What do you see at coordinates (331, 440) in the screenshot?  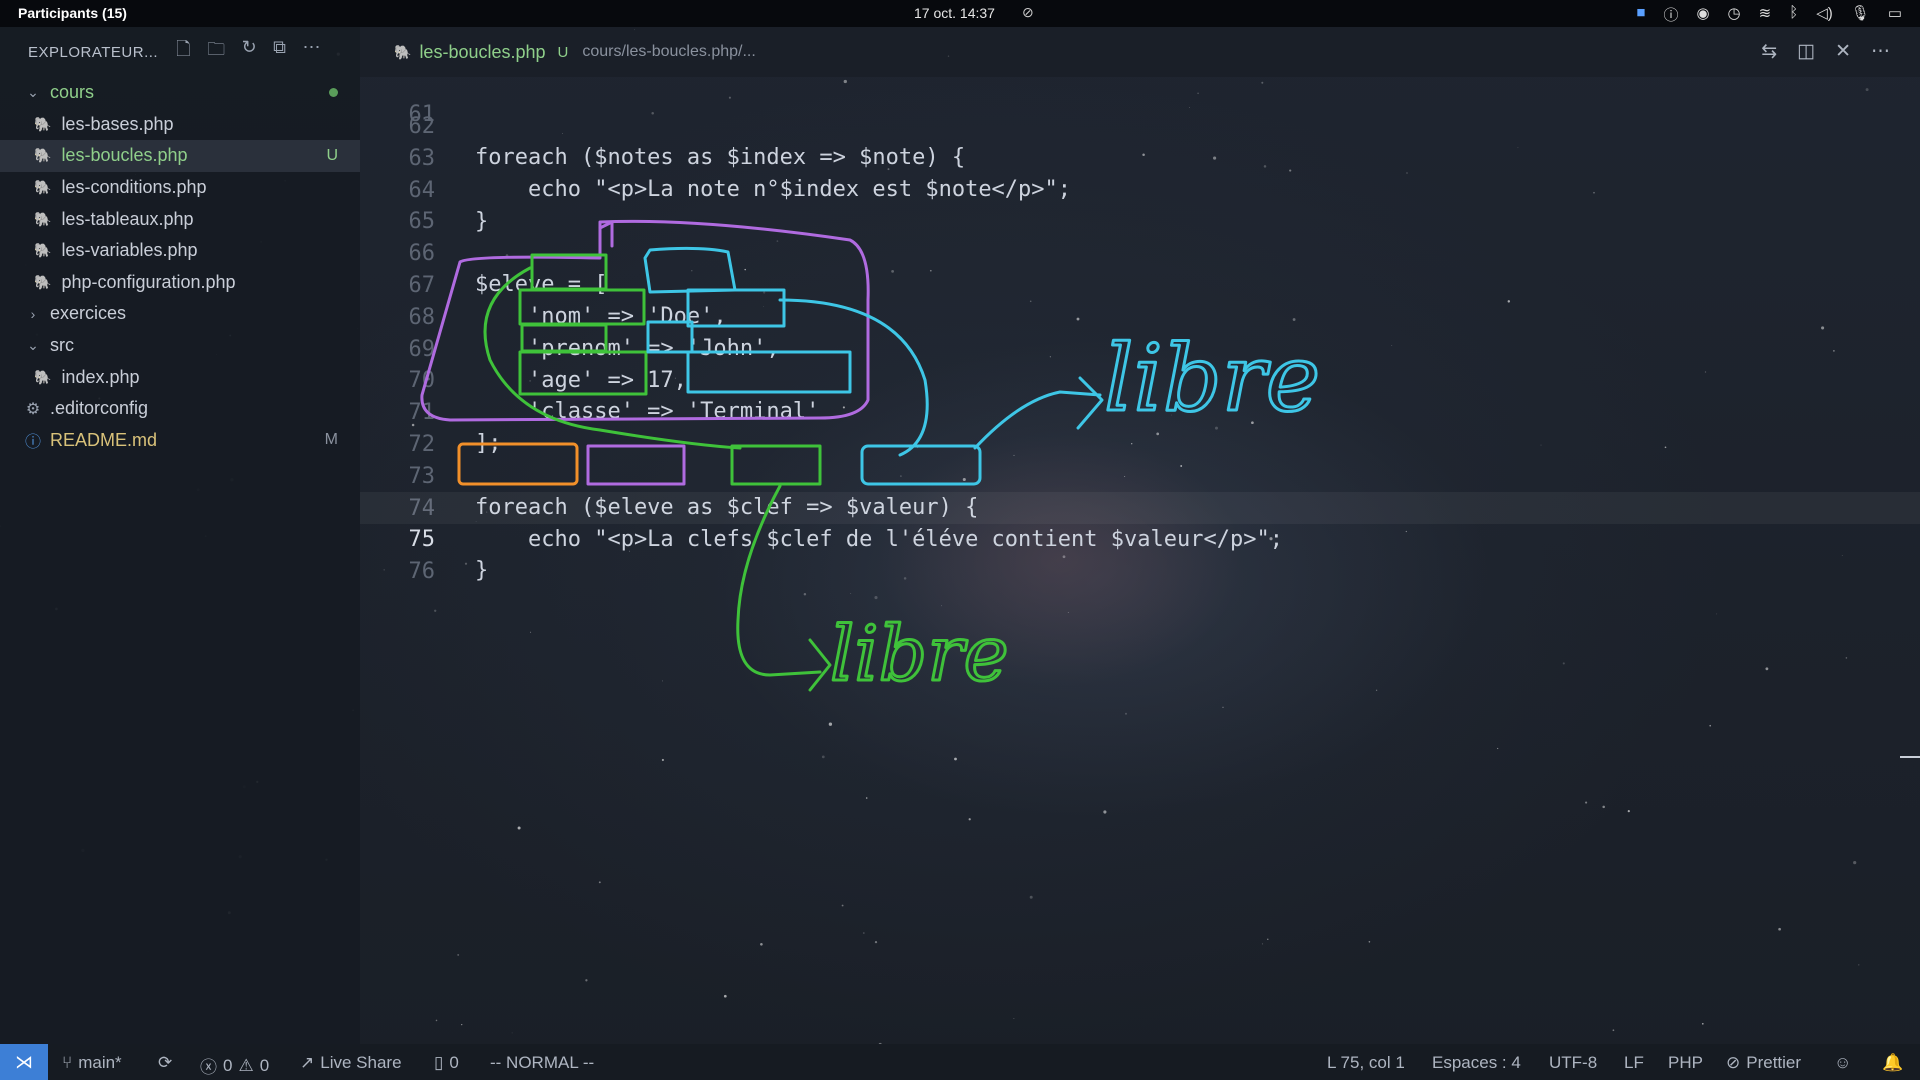 I see `git-status-badge: M` at bounding box center [331, 440].